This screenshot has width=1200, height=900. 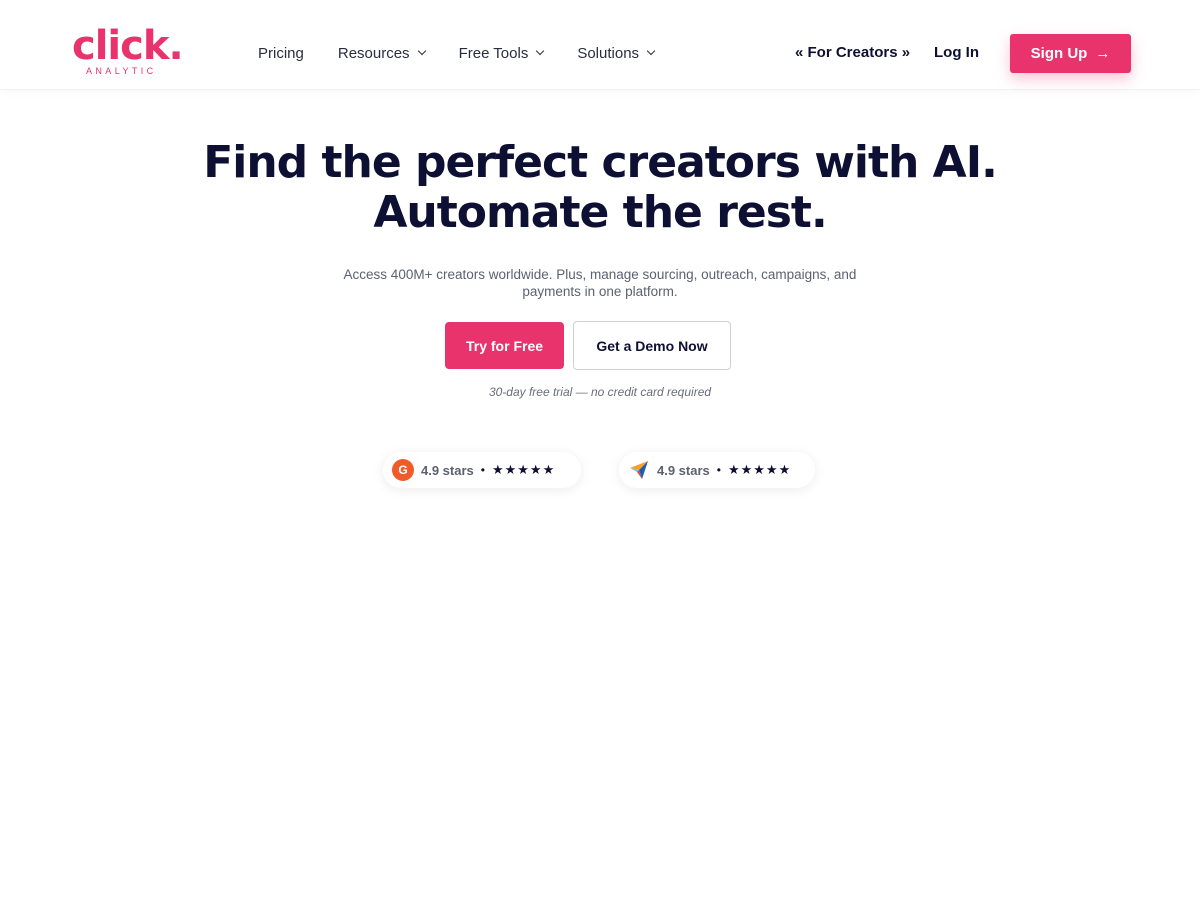 What do you see at coordinates (1059, 53) in the screenshot?
I see `signup-label: Sign Up` at bounding box center [1059, 53].